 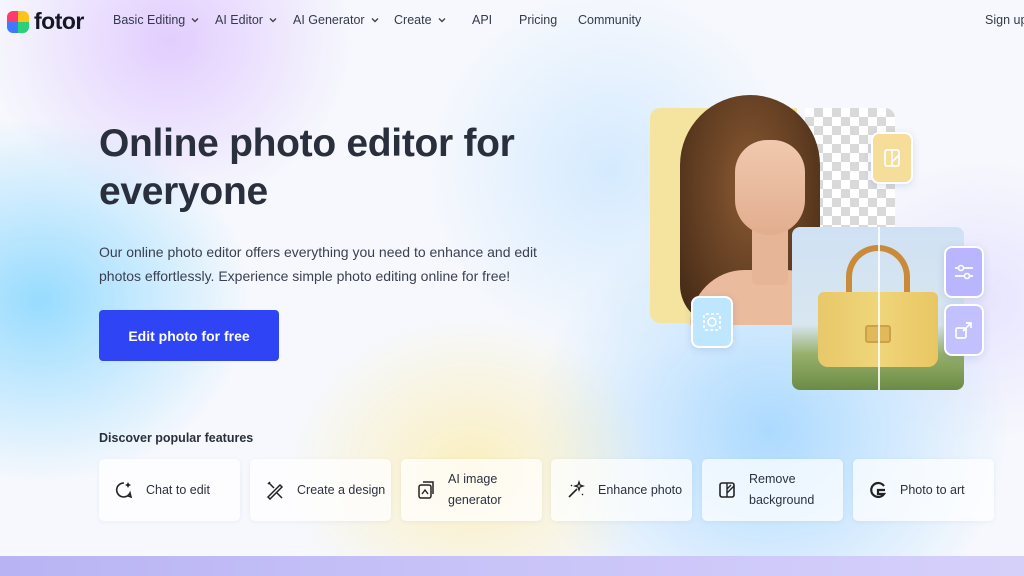 I want to click on nav-create: Create, so click(x=420, y=20).